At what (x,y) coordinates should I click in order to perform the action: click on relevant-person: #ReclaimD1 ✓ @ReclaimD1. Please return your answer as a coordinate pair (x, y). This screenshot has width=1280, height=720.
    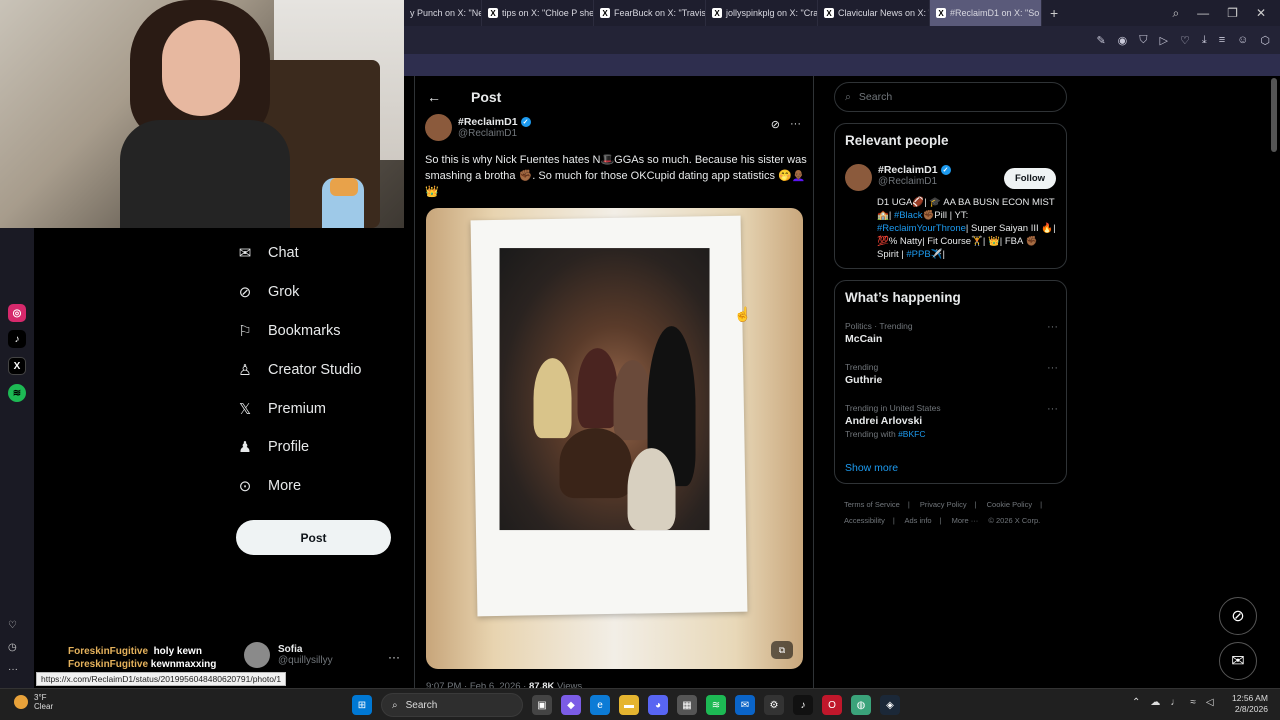
    Looking at the image, I should click on (898, 177).